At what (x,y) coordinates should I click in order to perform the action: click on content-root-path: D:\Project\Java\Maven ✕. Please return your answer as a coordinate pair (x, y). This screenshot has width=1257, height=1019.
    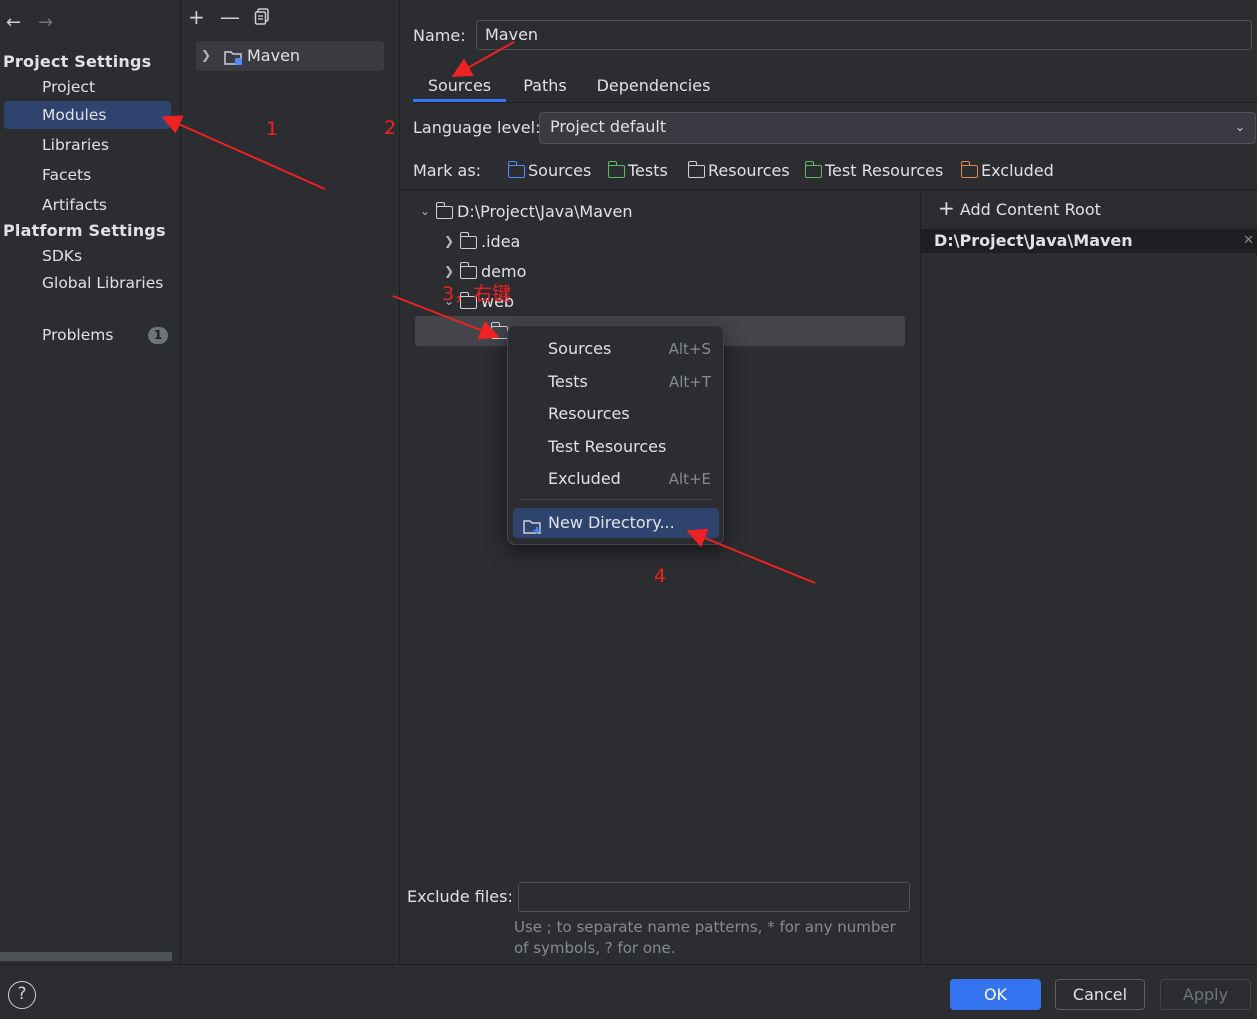
    Looking at the image, I should click on (1089, 241).